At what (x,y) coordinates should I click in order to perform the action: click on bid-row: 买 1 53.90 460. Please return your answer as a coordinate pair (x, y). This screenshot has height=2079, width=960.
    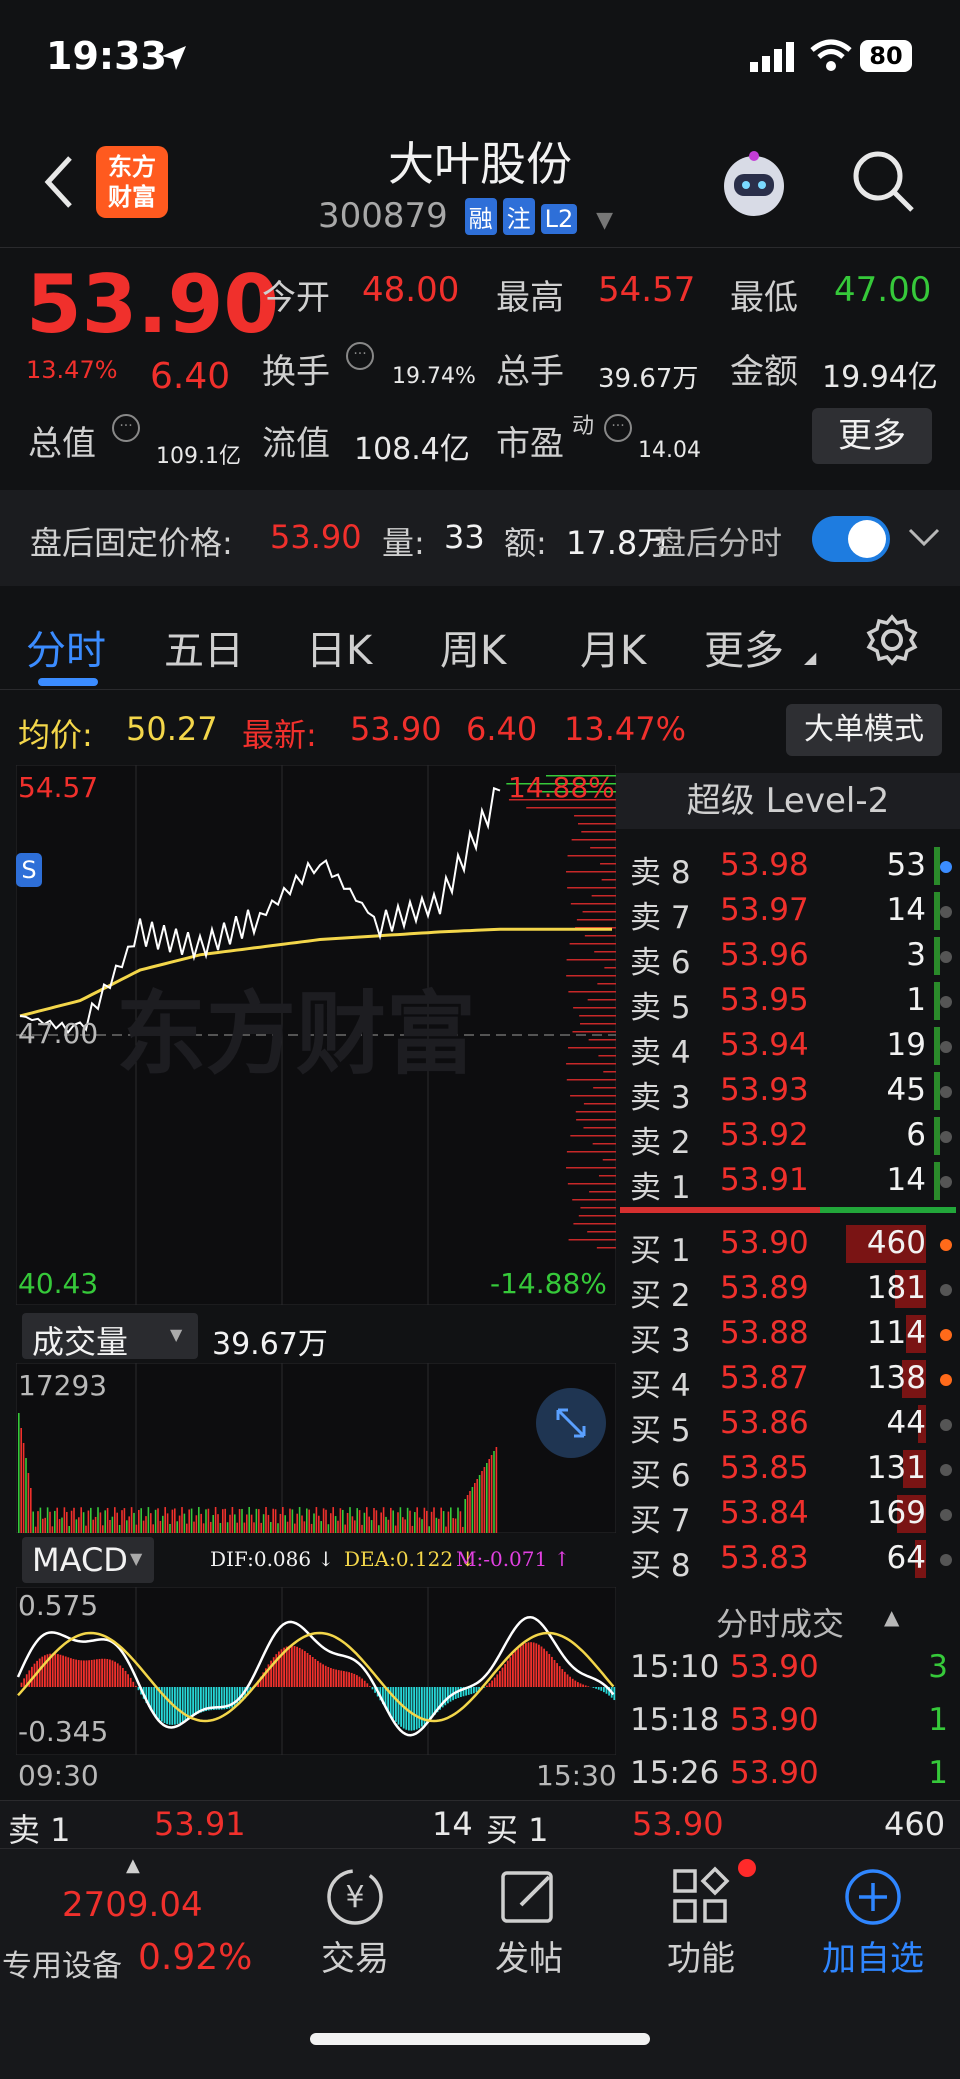
    Looking at the image, I should click on (788, 1245).